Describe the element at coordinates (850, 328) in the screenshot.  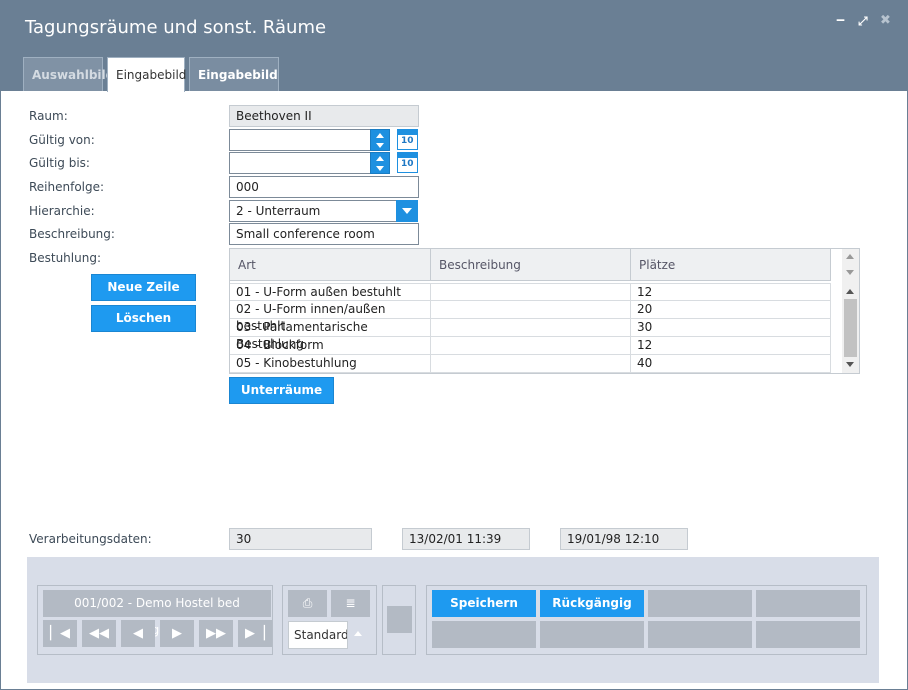
I see `scrollbar-thumb` at that location.